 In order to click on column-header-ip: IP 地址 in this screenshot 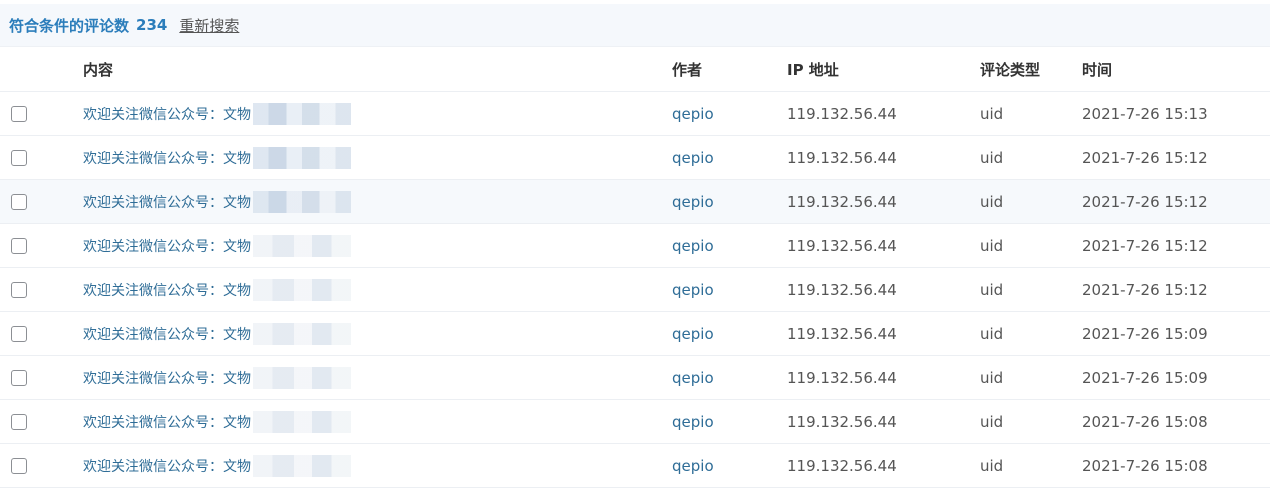, I will do `click(813, 69)`.